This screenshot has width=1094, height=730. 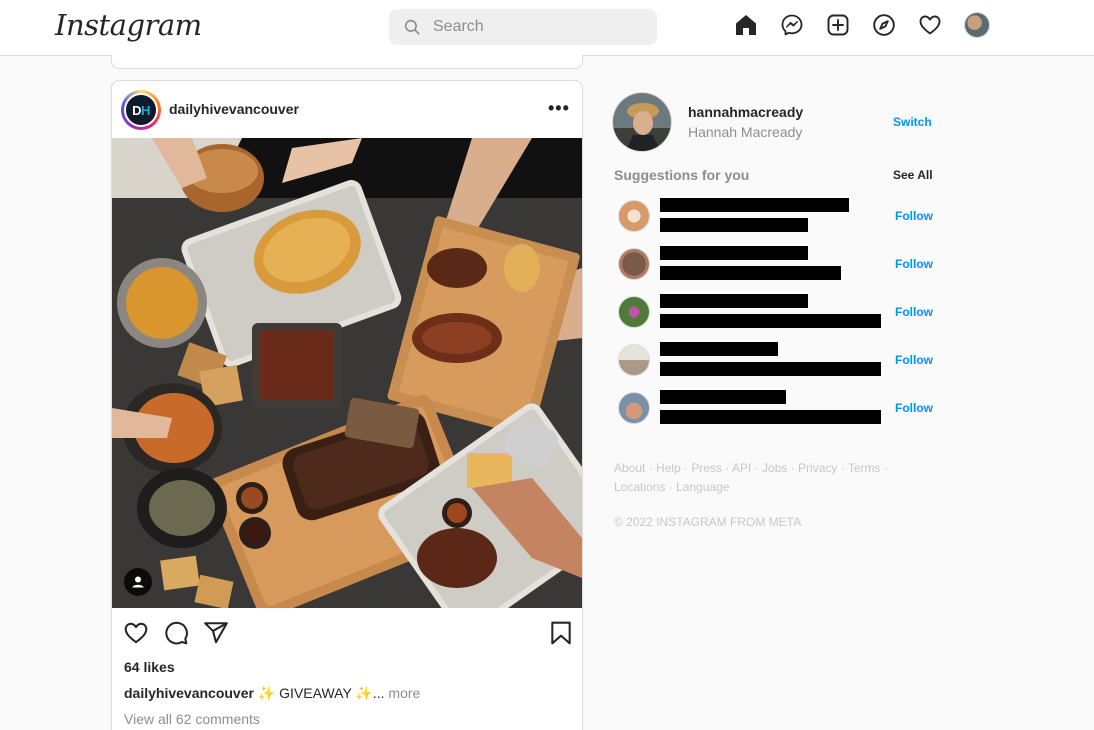 I want to click on new-post-icon, so click(x=838, y=25).